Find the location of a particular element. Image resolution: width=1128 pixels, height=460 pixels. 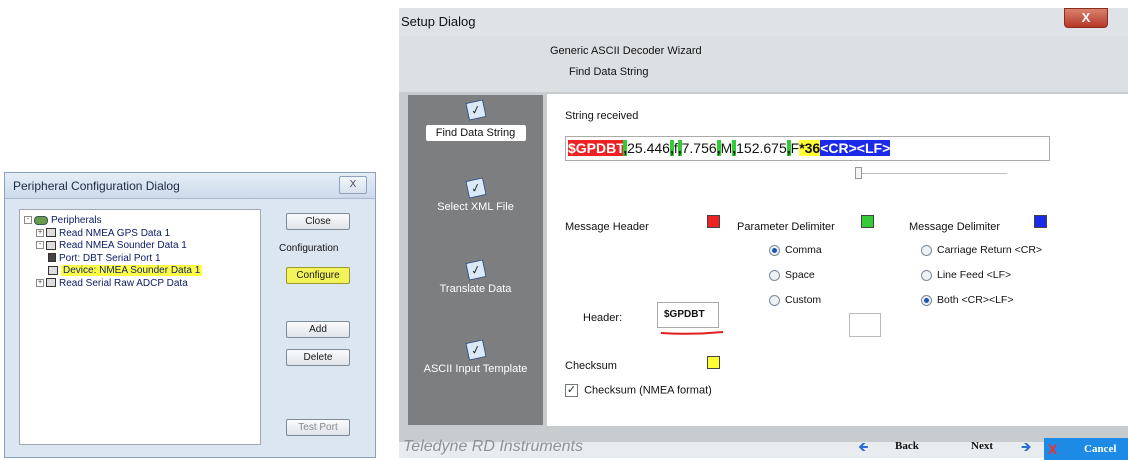

tree-item-label: Port: DBT Serial Port 1 is located at coordinates (110, 258).